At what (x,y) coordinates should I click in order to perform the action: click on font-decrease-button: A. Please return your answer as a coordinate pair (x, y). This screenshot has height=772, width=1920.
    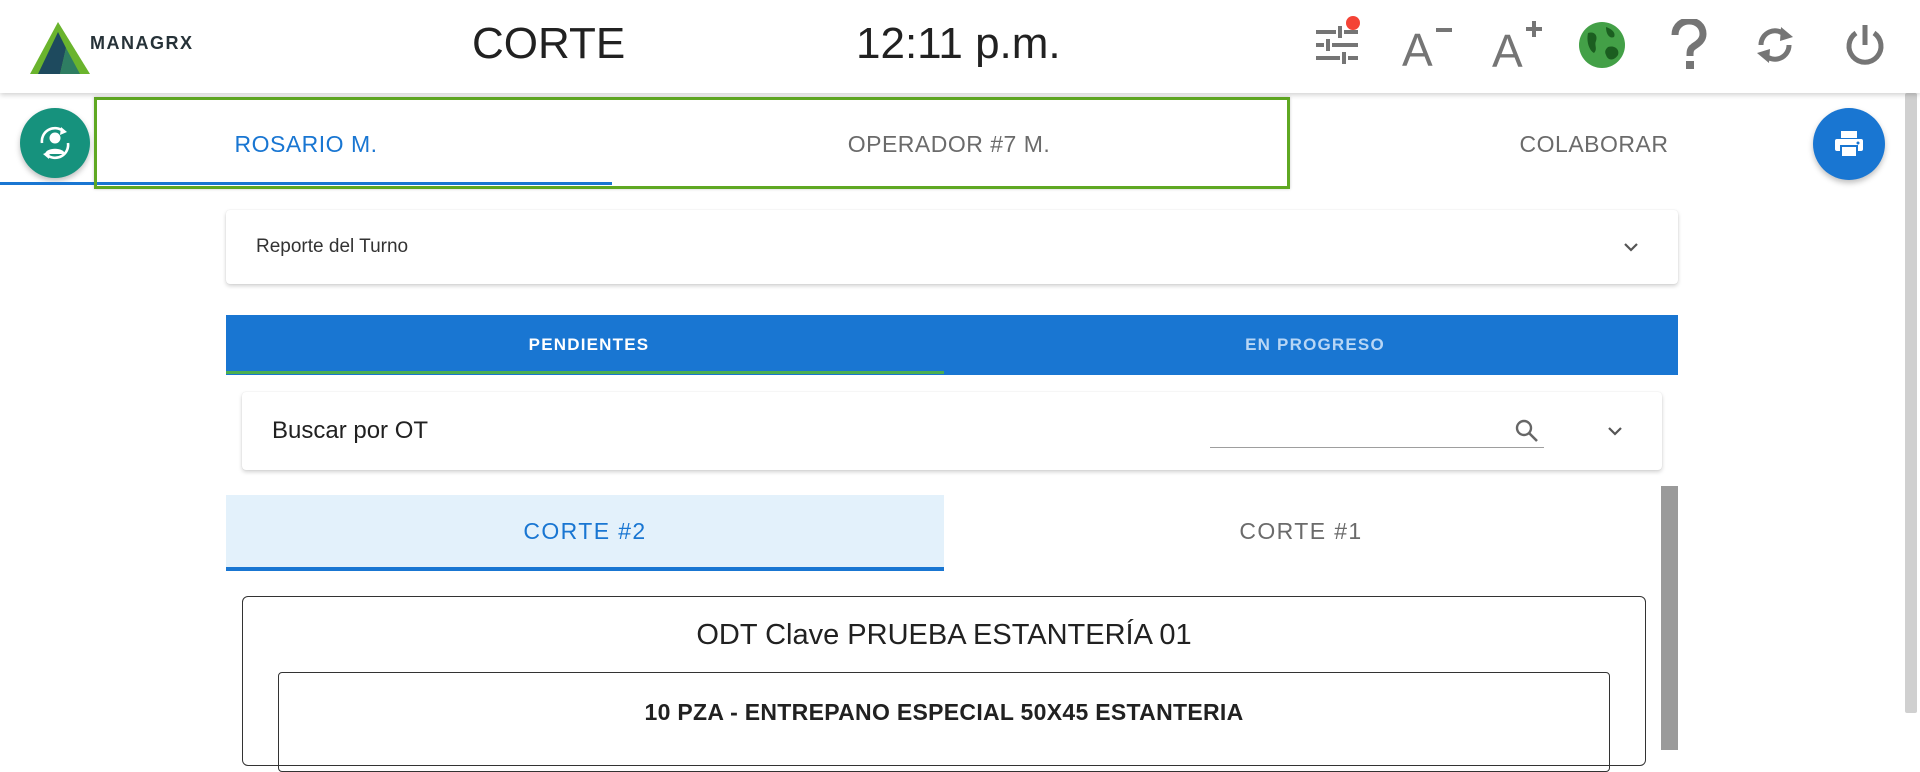
    Looking at the image, I should click on (1428, 45).